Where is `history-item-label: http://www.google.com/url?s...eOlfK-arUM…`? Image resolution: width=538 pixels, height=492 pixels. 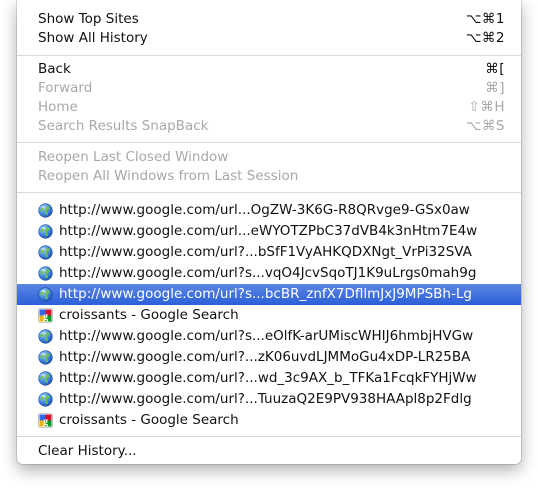 history-item-label: http://www.google.com/url?s...eOlfK-arUM… is located at coordinates (266, 336).